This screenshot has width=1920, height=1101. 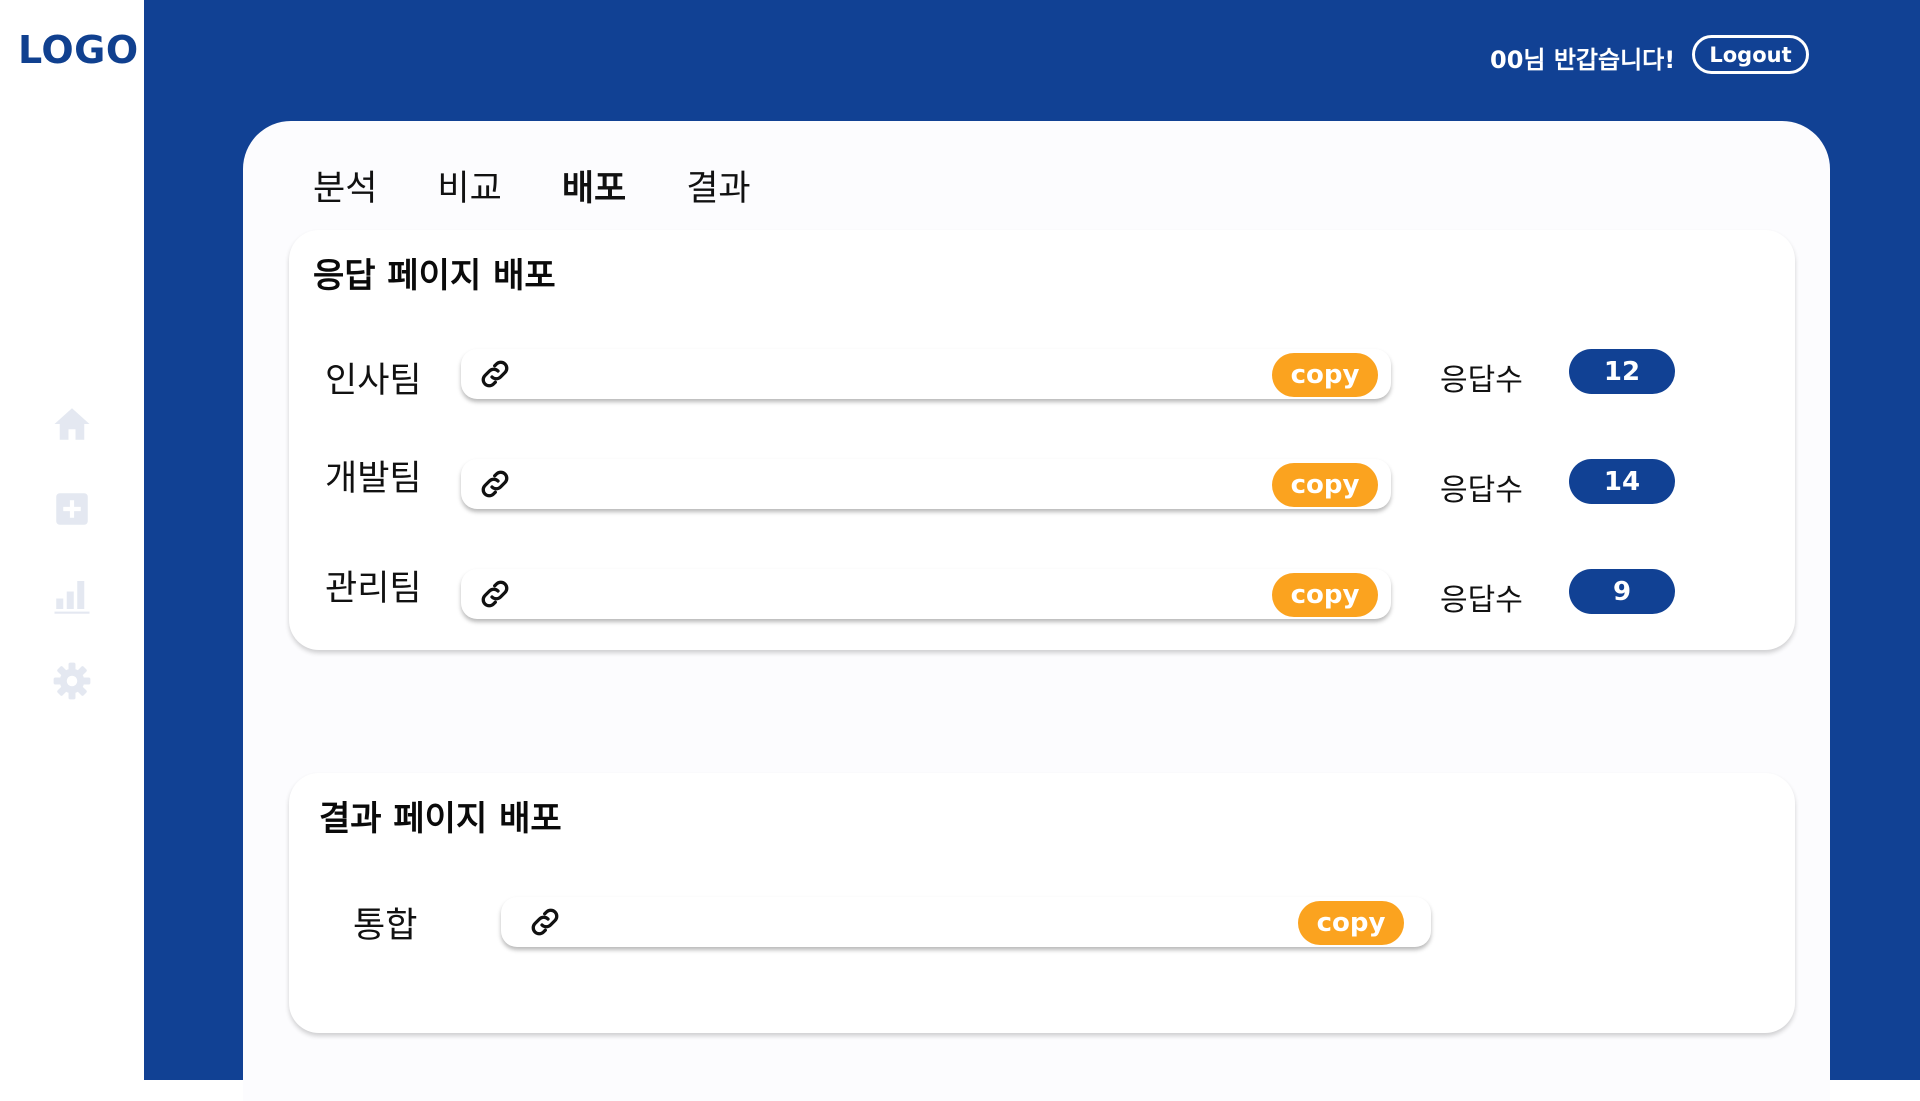 What do you see at coordinates (72, 540) in the screenshot?
I see `sidebar: LOGO` at bounding box center [72, 540].